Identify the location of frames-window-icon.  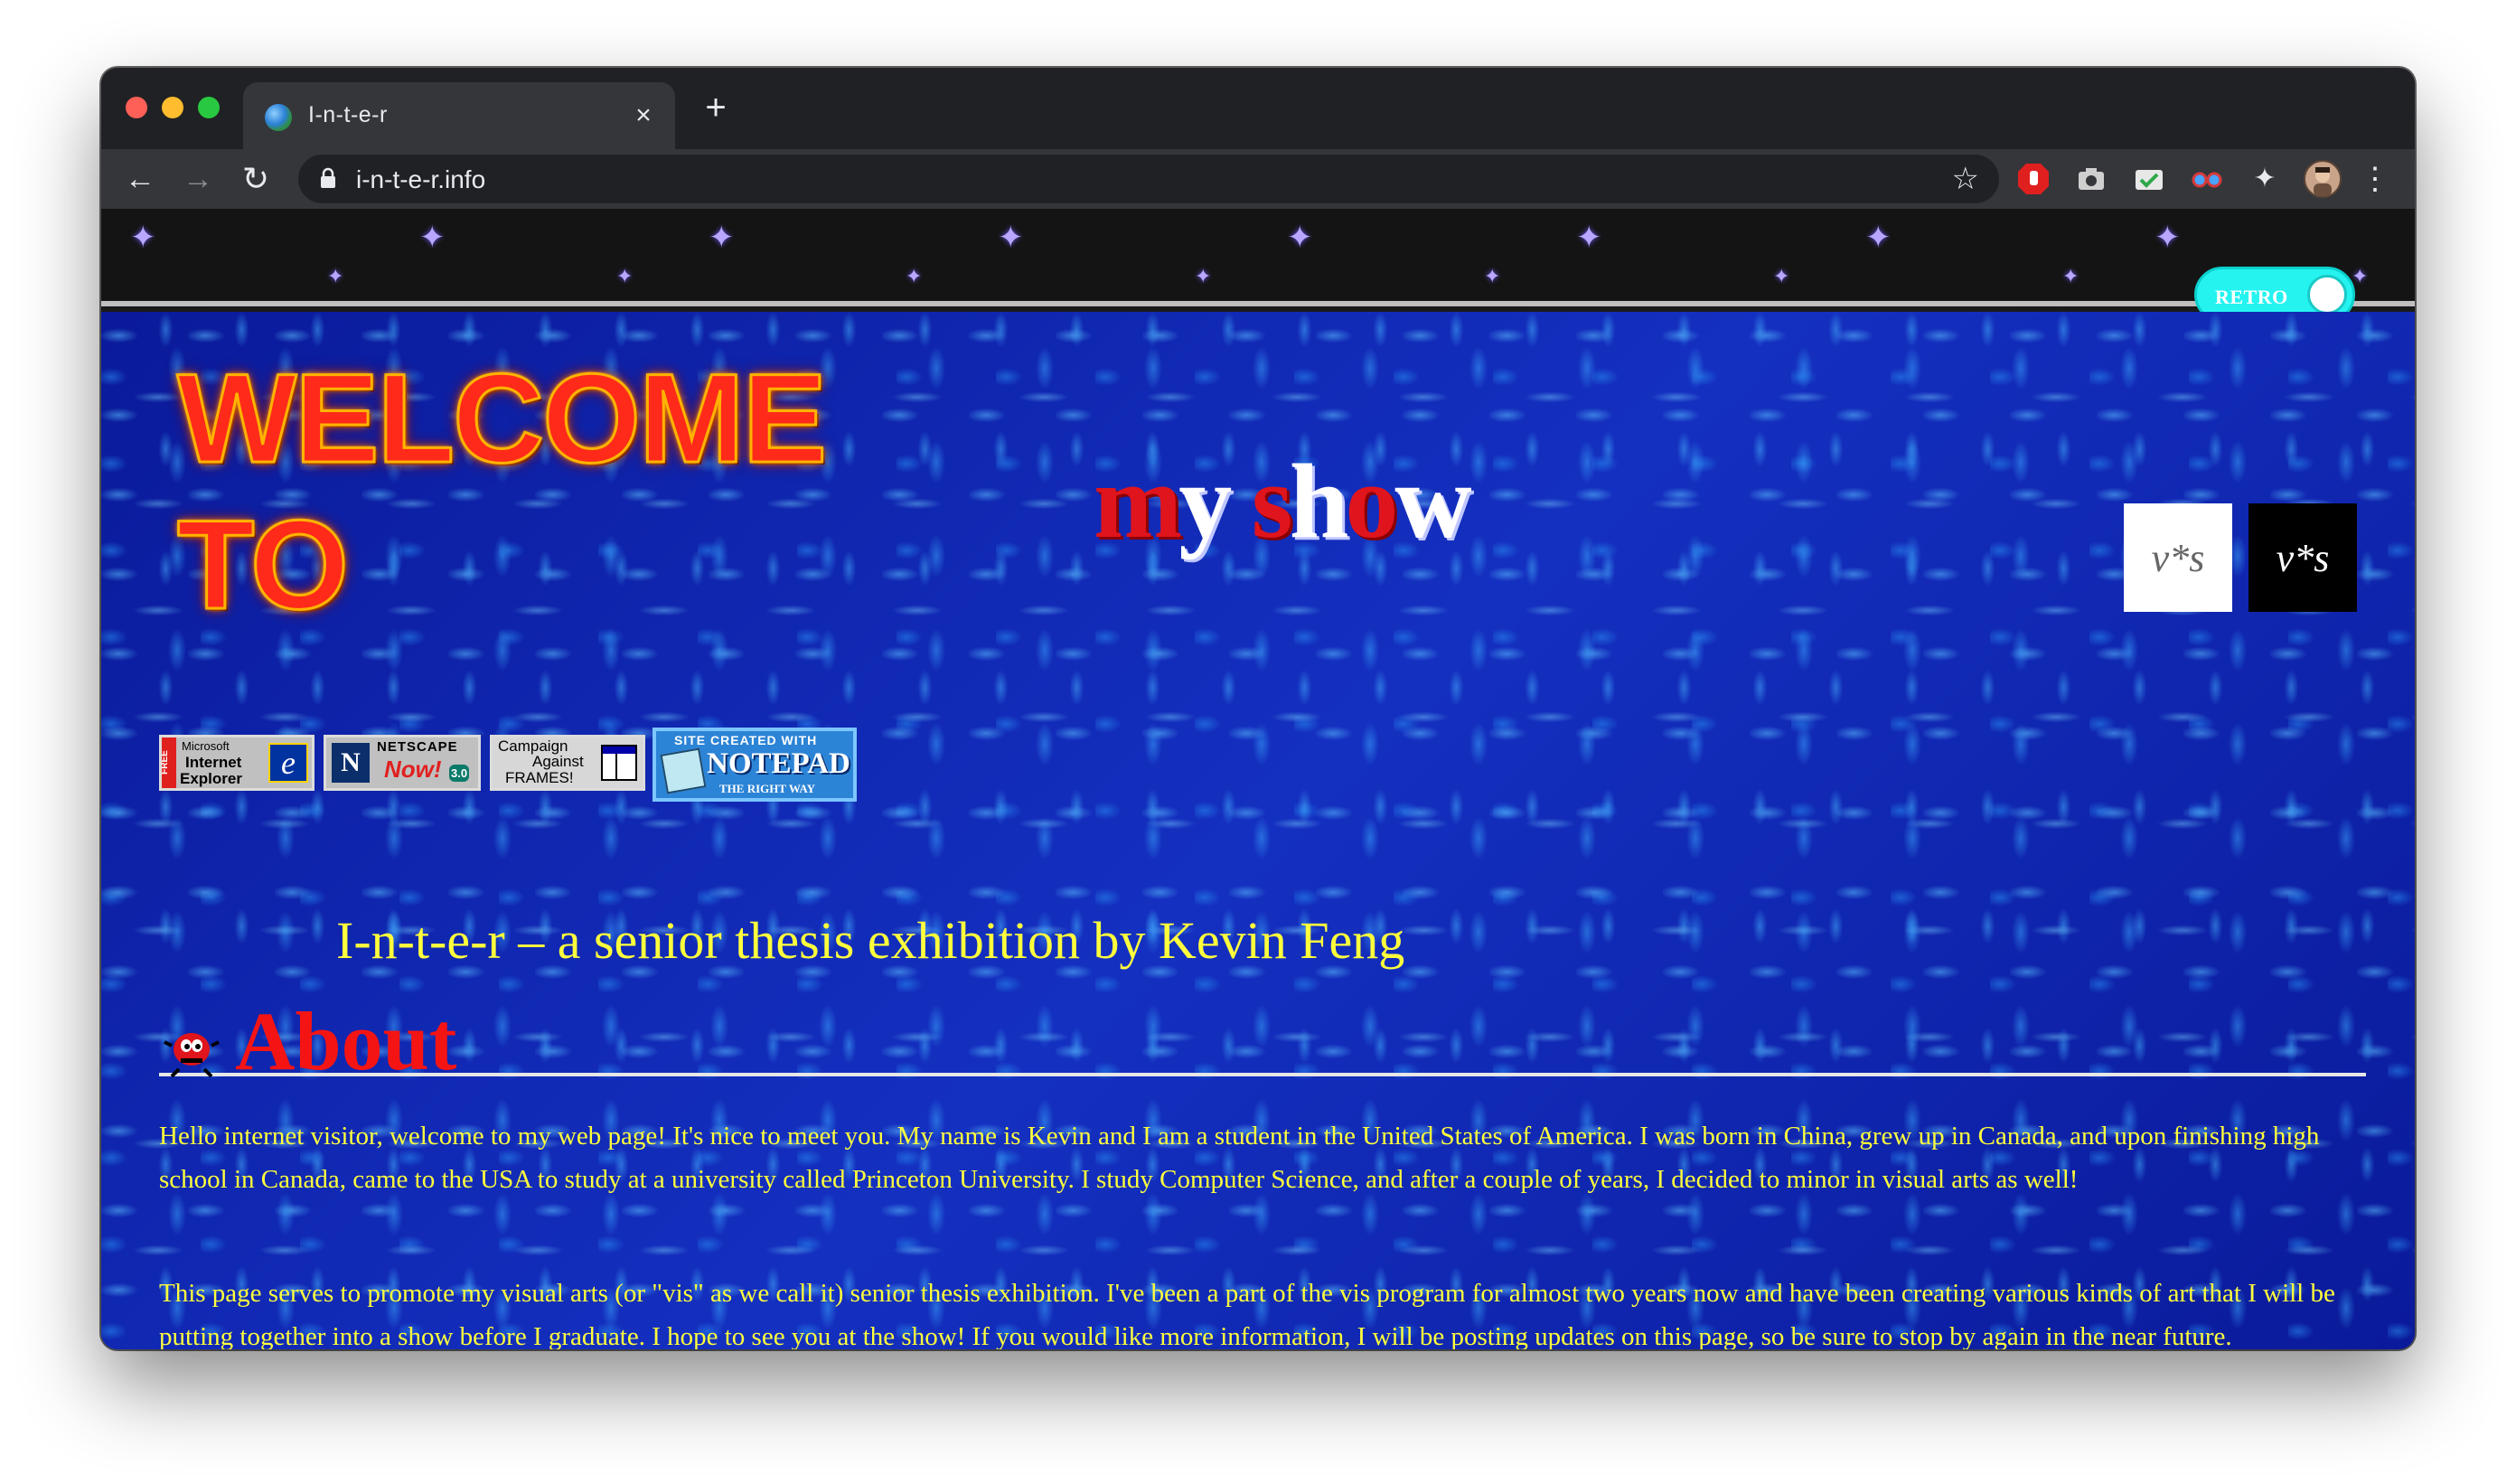
(619, 763).